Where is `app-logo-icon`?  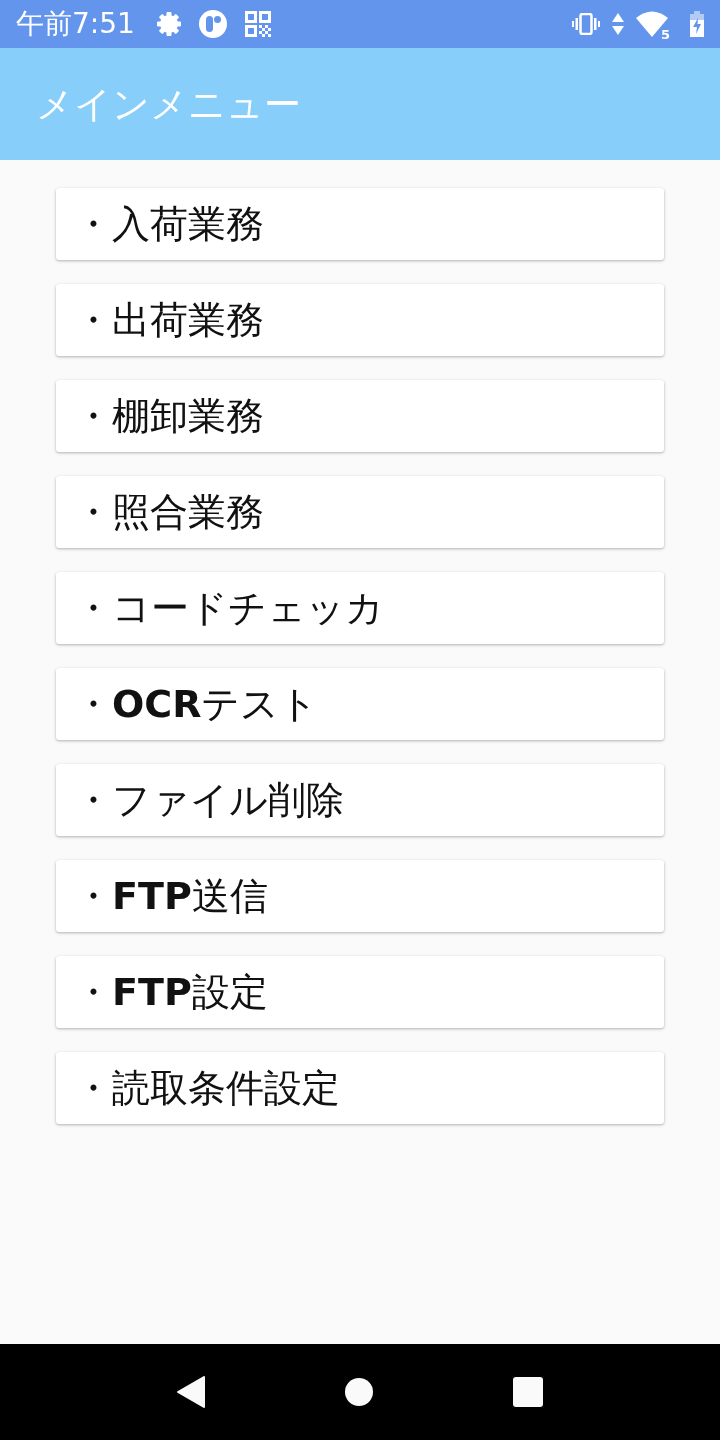 app-logo-icon is located at coordinates (212, 24).